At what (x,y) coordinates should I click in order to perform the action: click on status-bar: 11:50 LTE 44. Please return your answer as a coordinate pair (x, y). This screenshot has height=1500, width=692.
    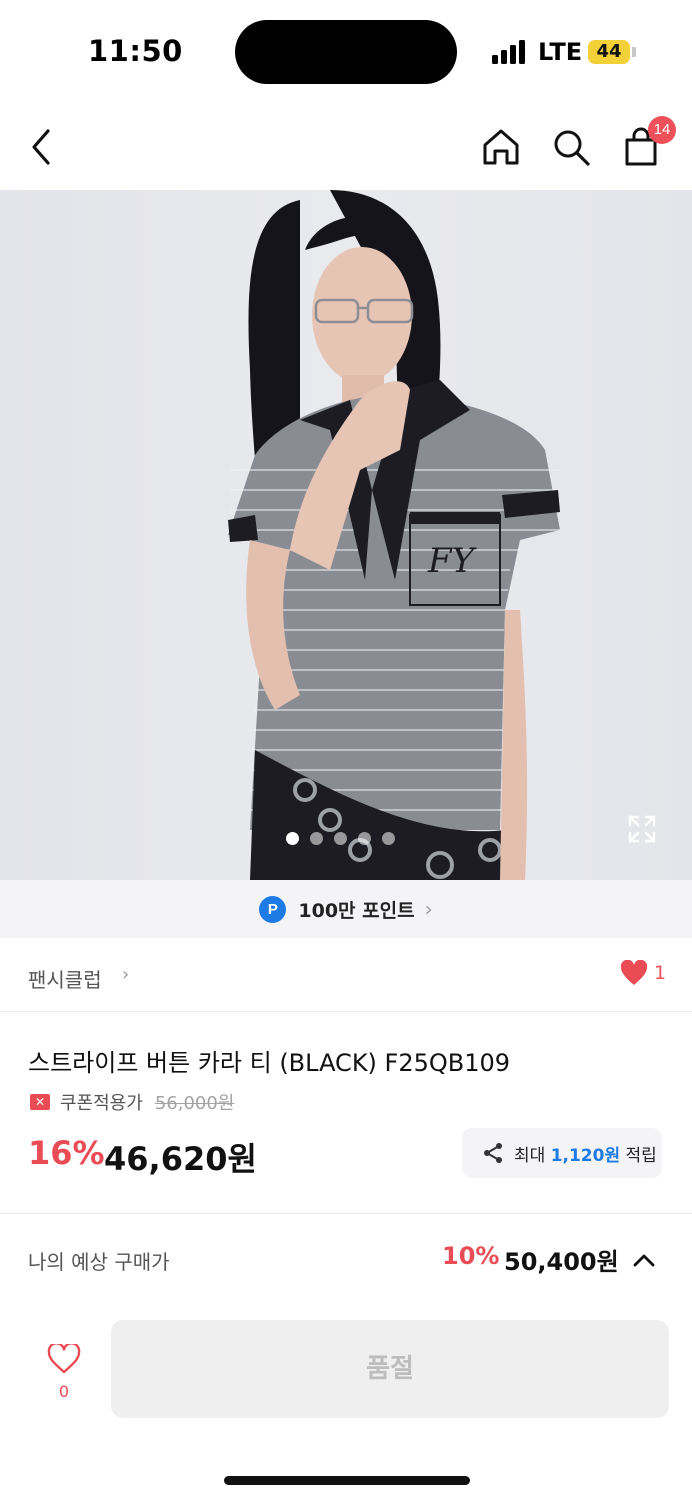
    Looking at the image, I should click on (346, 52).